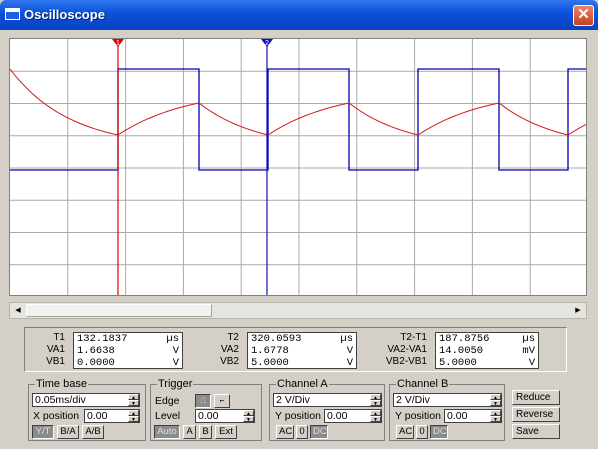 This screenshot has width=598, height=449. Describe the element at coordinates (175, 384) in the screenshot. I see `trigger-legend: Trigger` at that location.